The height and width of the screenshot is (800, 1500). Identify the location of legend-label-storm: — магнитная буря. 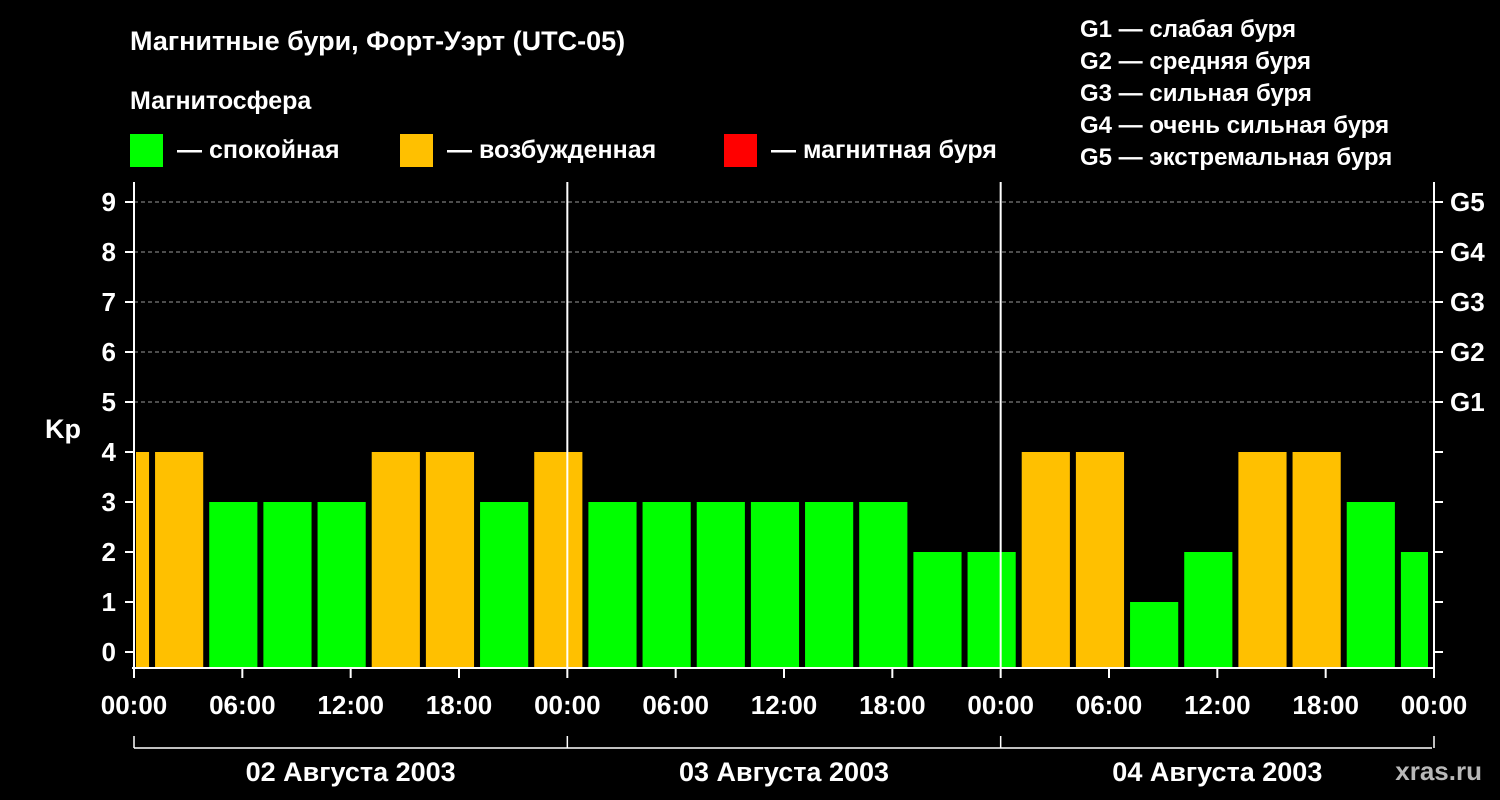
(884, 150).